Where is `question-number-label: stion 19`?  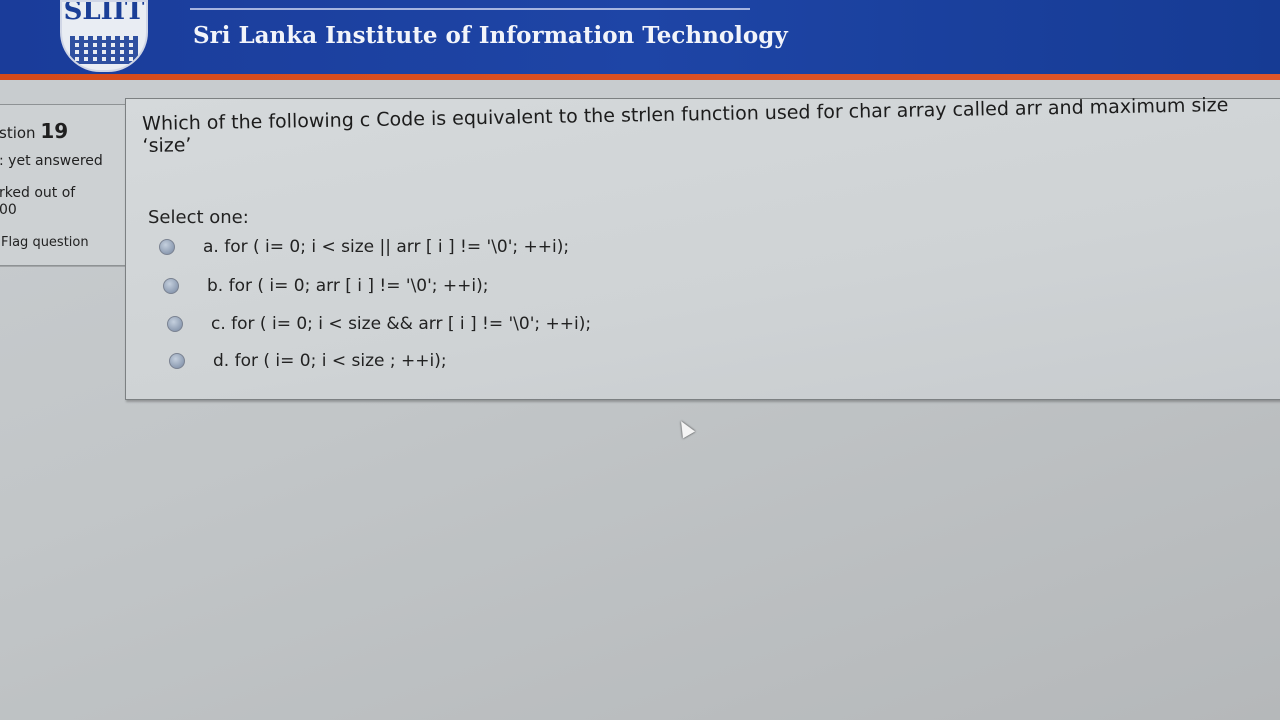
question-number-label: stion 19 is located at coordinates (34, 131).